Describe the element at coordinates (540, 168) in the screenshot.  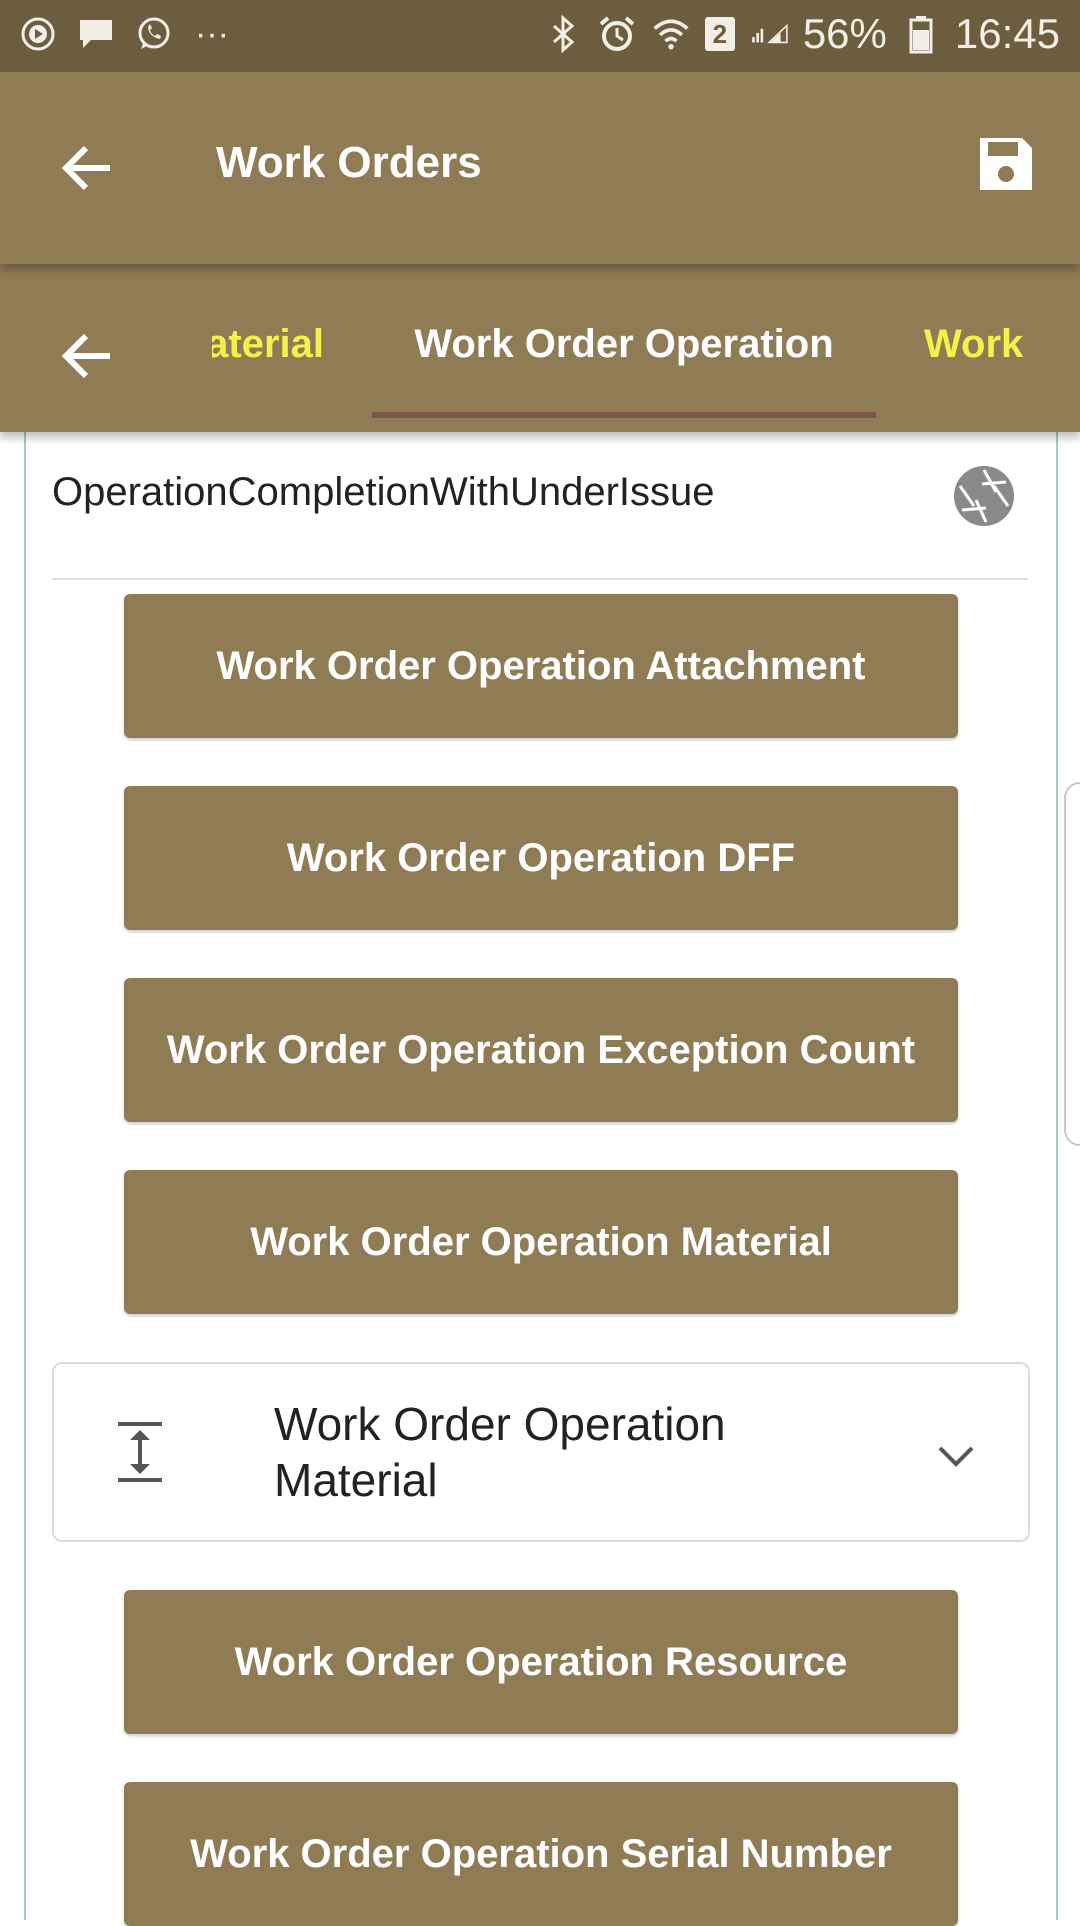
I see `app-bar: Work Orders` at that location.